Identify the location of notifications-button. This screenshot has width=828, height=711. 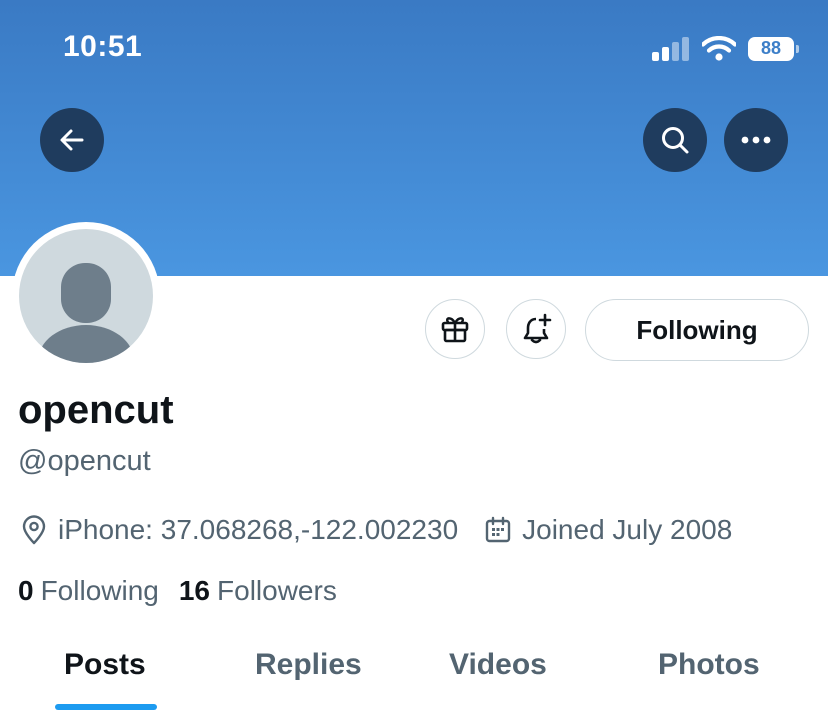
(536, 329).